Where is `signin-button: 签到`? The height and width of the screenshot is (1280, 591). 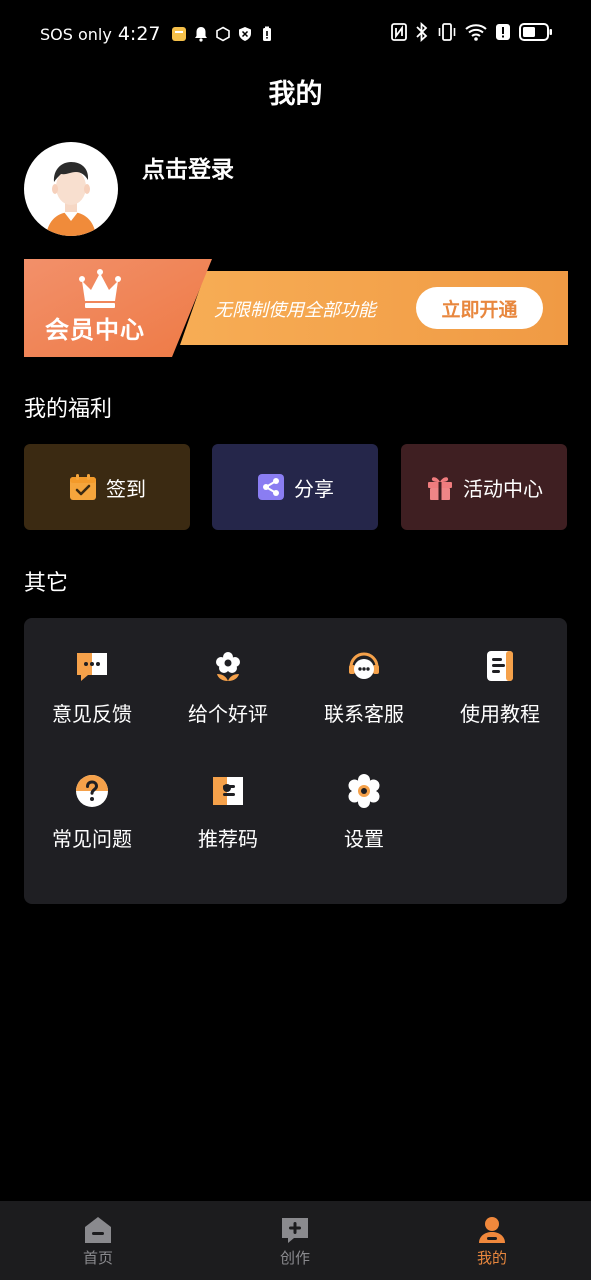 signin-button: 签到 is located at coordinates (107, 487).